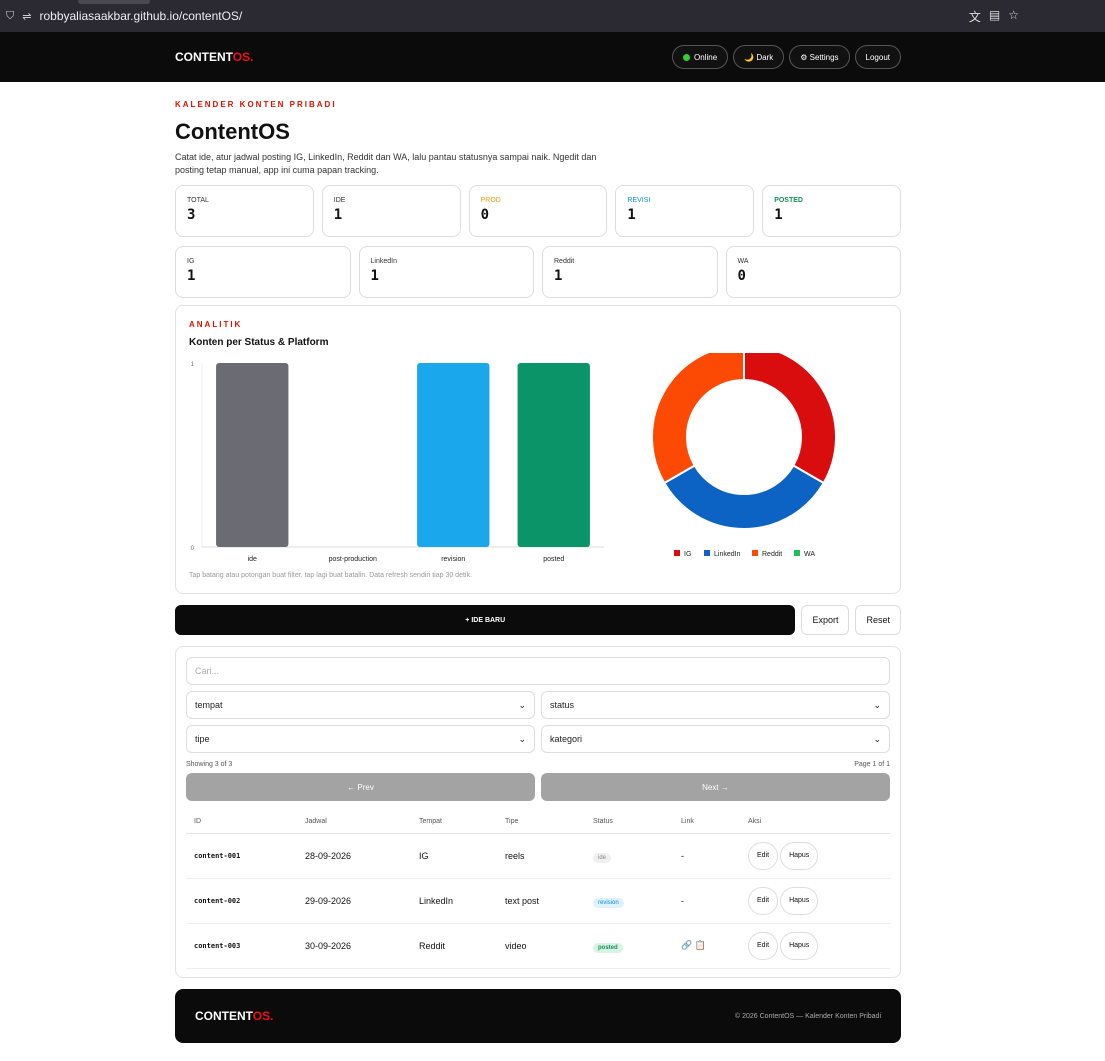  Describe the element at coordinates (232, 131) in the screenshot. I see `page-title: ContentOS` at that location.